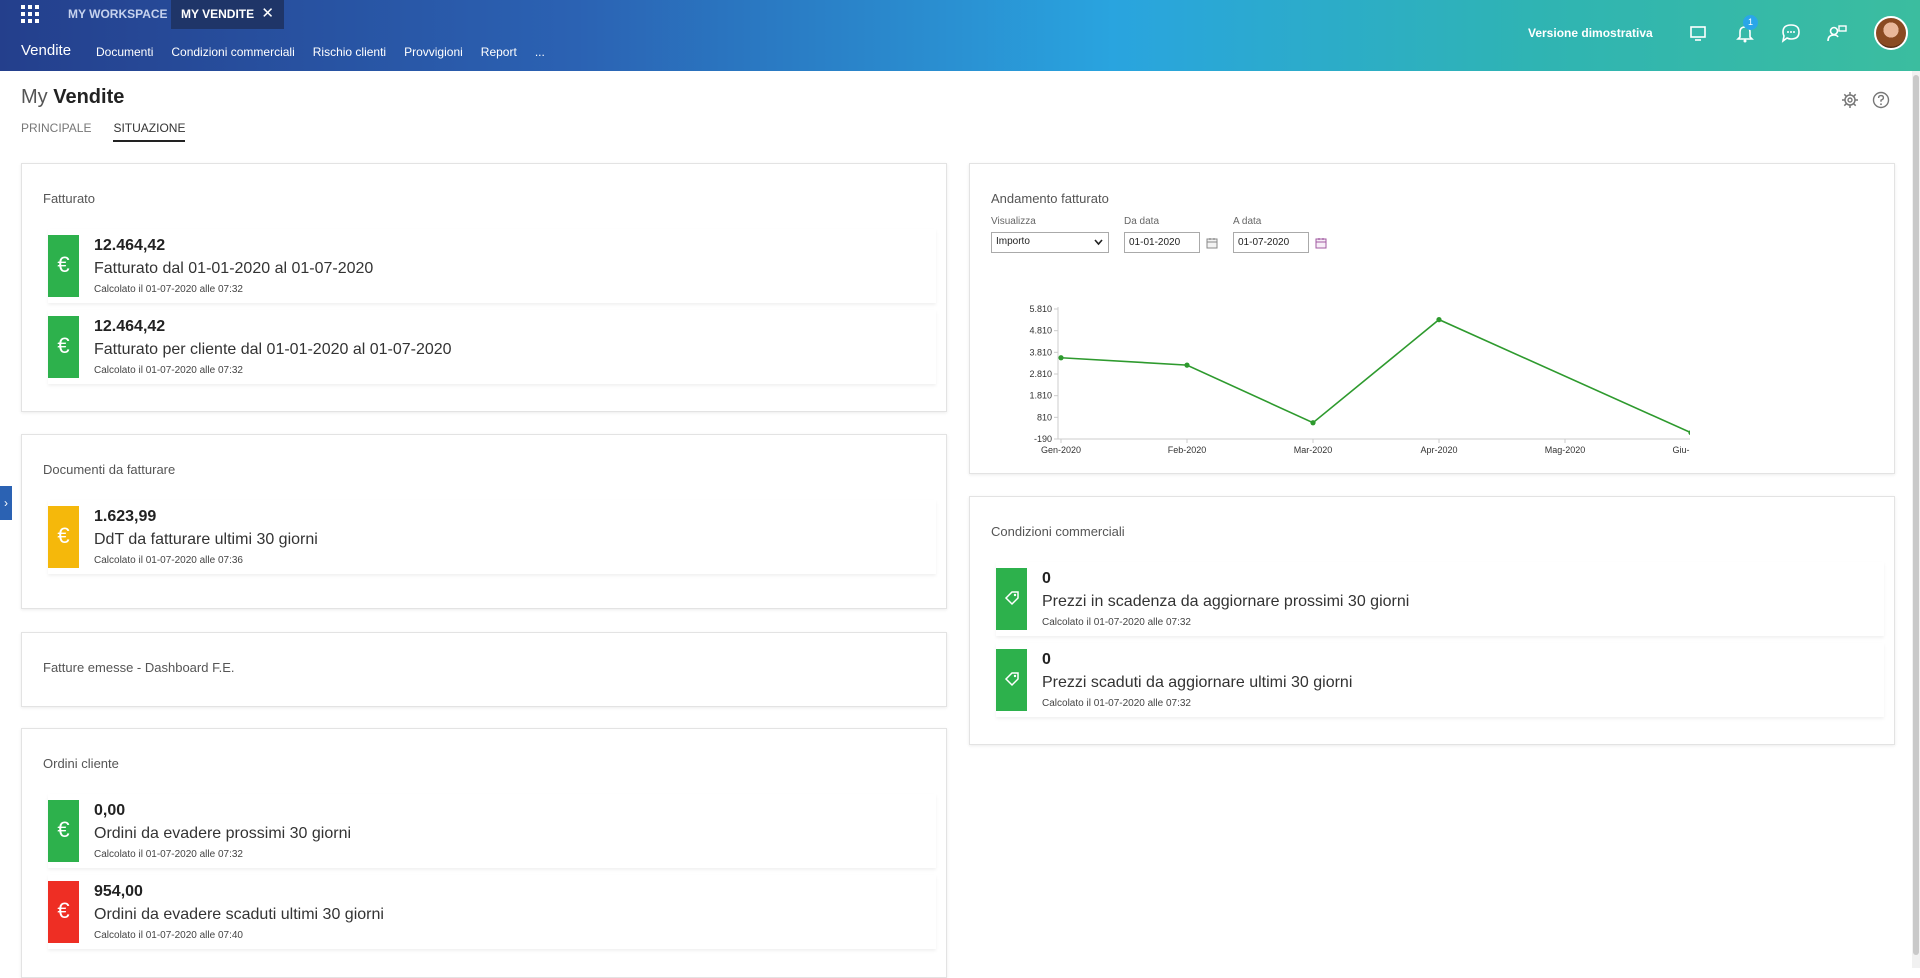 The image size is (1920, 978). What do you see at coordinates (1791, 33) in the screenshot?
I see `chat-icon` at bounding box center [1791, 33].